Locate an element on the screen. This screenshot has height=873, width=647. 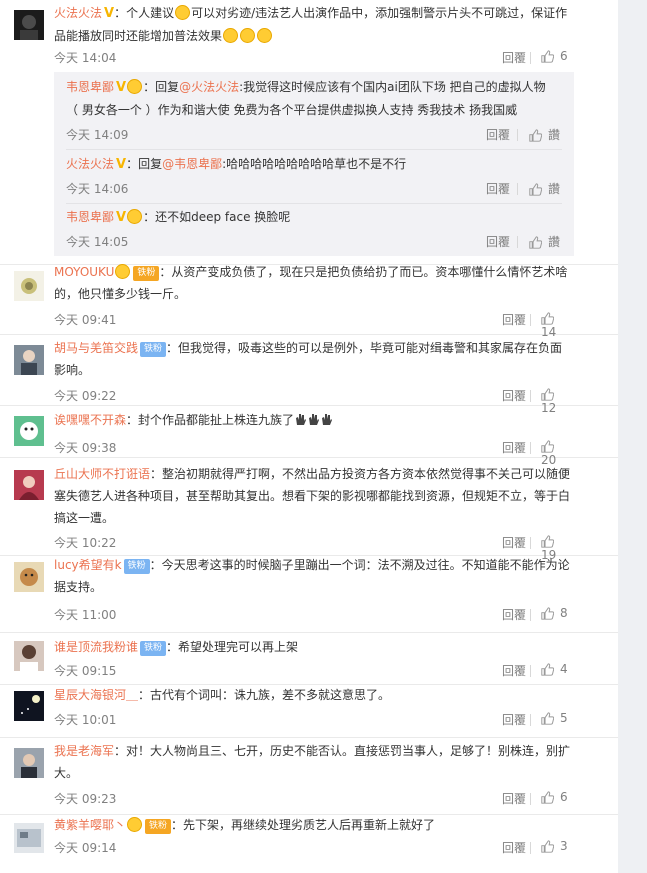
page-background-strip is located at coordinates (632, 436).